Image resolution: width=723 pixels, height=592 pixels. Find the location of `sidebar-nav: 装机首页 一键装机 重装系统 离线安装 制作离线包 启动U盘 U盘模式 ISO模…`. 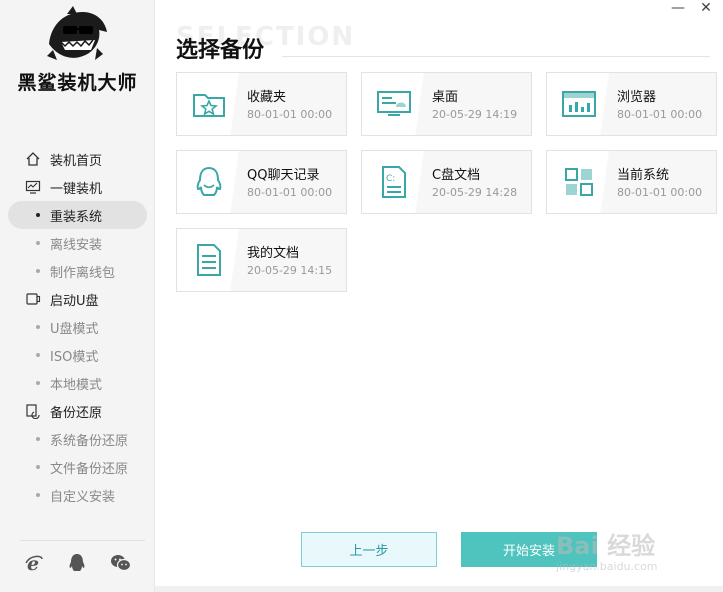

sidebar-nav: 装机首页 一键装机 重装系统 离线安装 制作离线包 启动U盘 U盘模式 ISO模… is located at coordinates (77, 327).